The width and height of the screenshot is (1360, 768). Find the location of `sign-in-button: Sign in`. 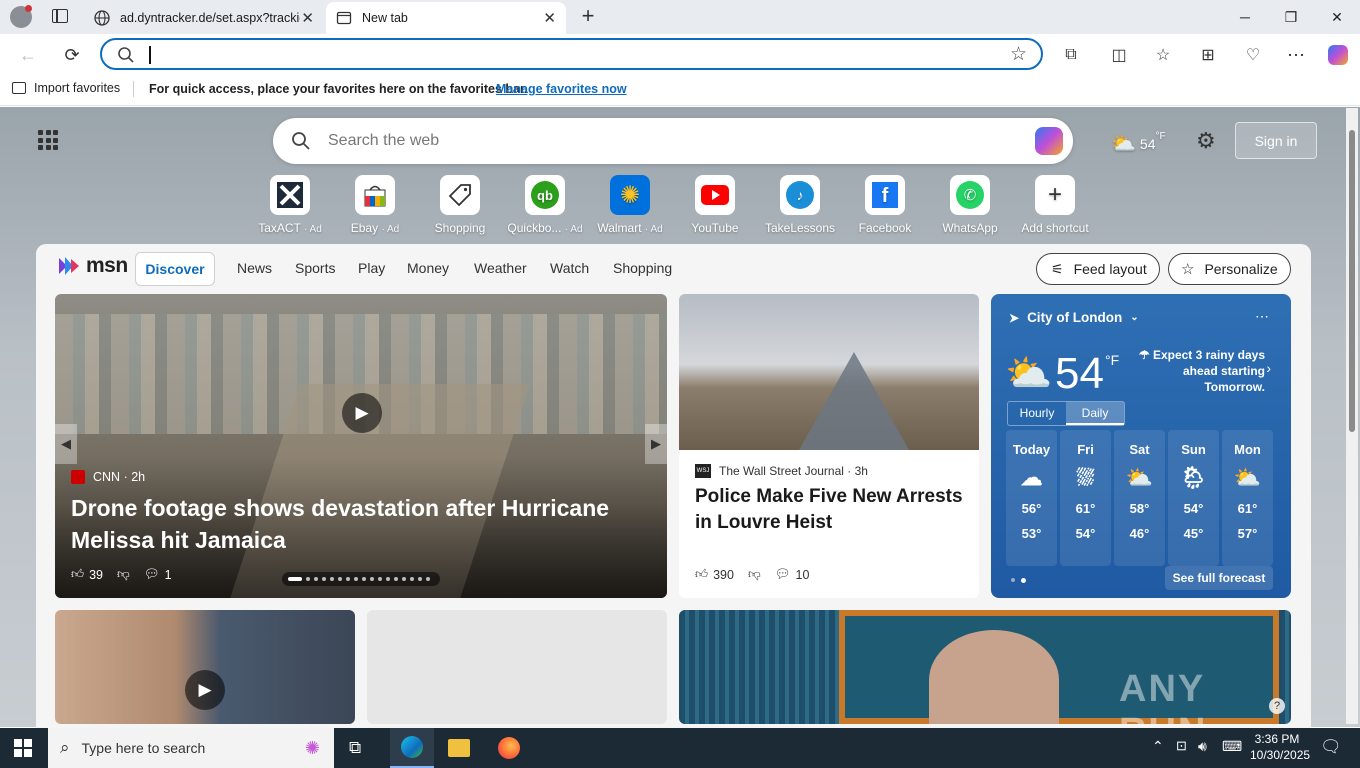

sign-in-button: Sign in is located at coordinates (1276, 140).